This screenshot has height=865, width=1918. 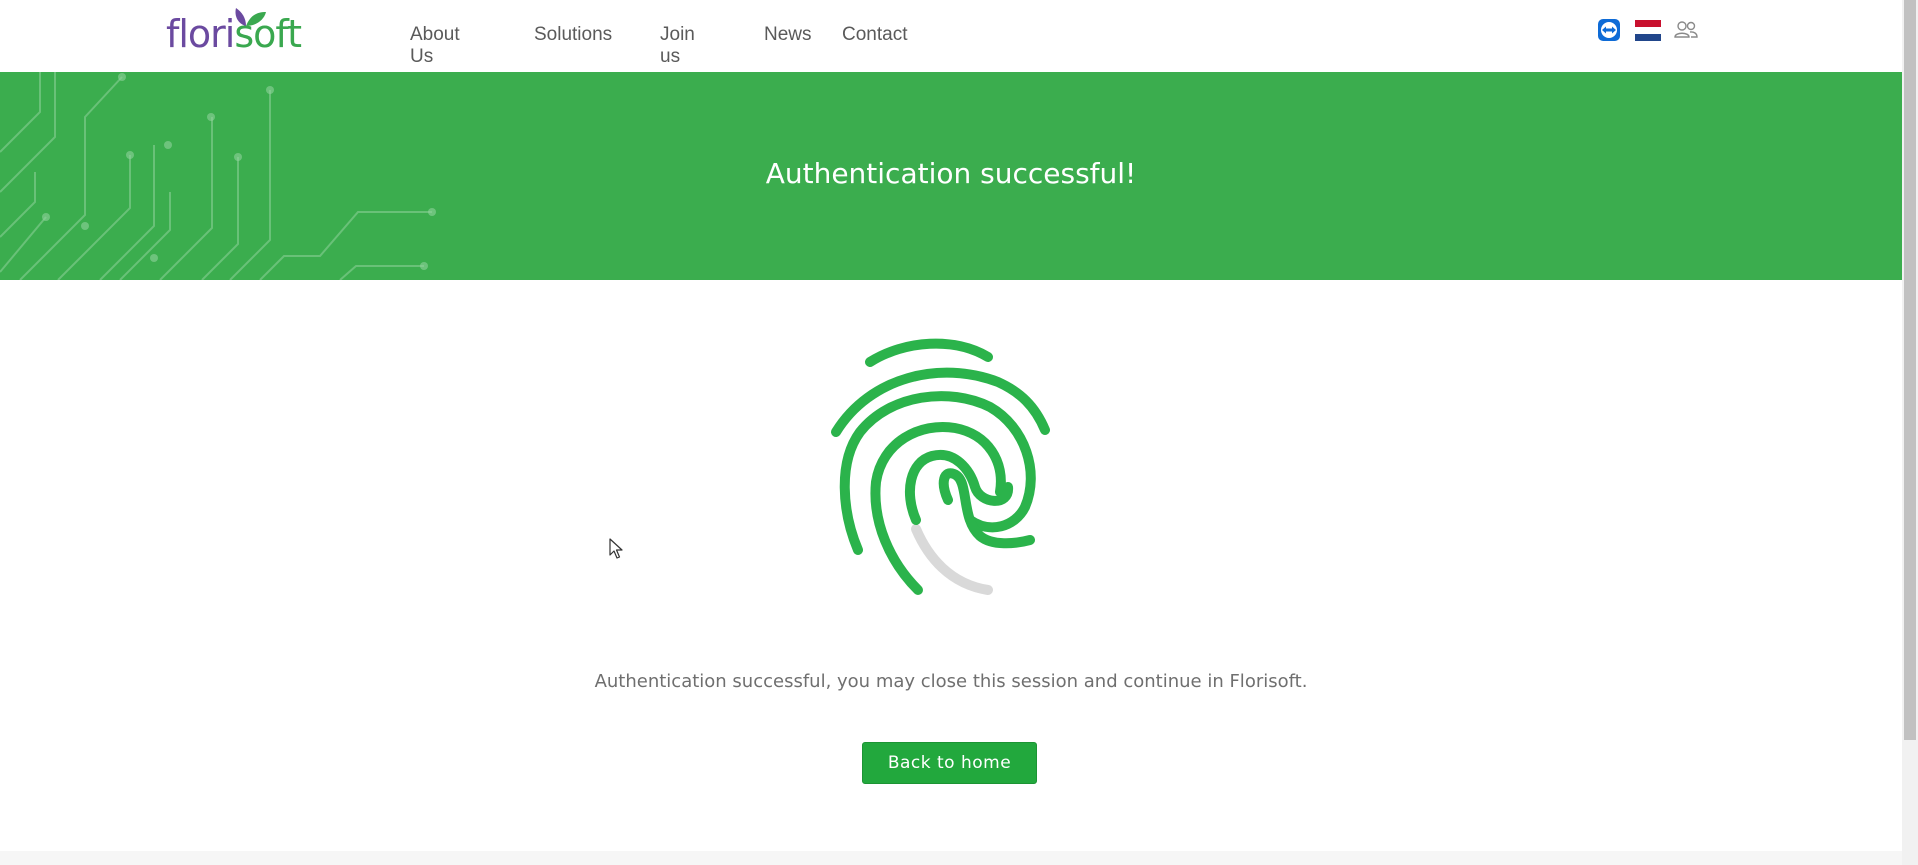 What do you see at coordinates (1609, 30) in the screenshot?
I see `teamviewer-icon` at bounding box center [1609, 30].